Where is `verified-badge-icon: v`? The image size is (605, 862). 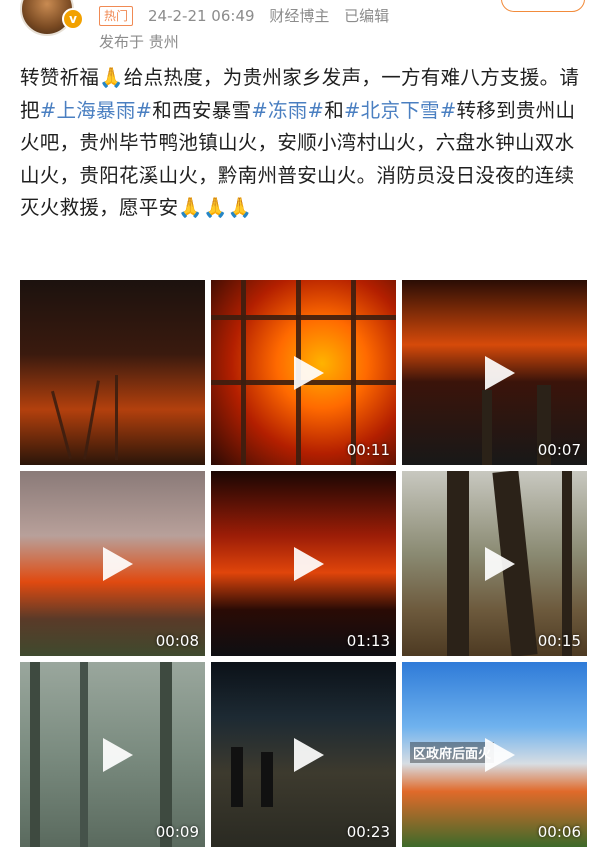
verified-badge-icon: v is located at coordinates (73, 19).